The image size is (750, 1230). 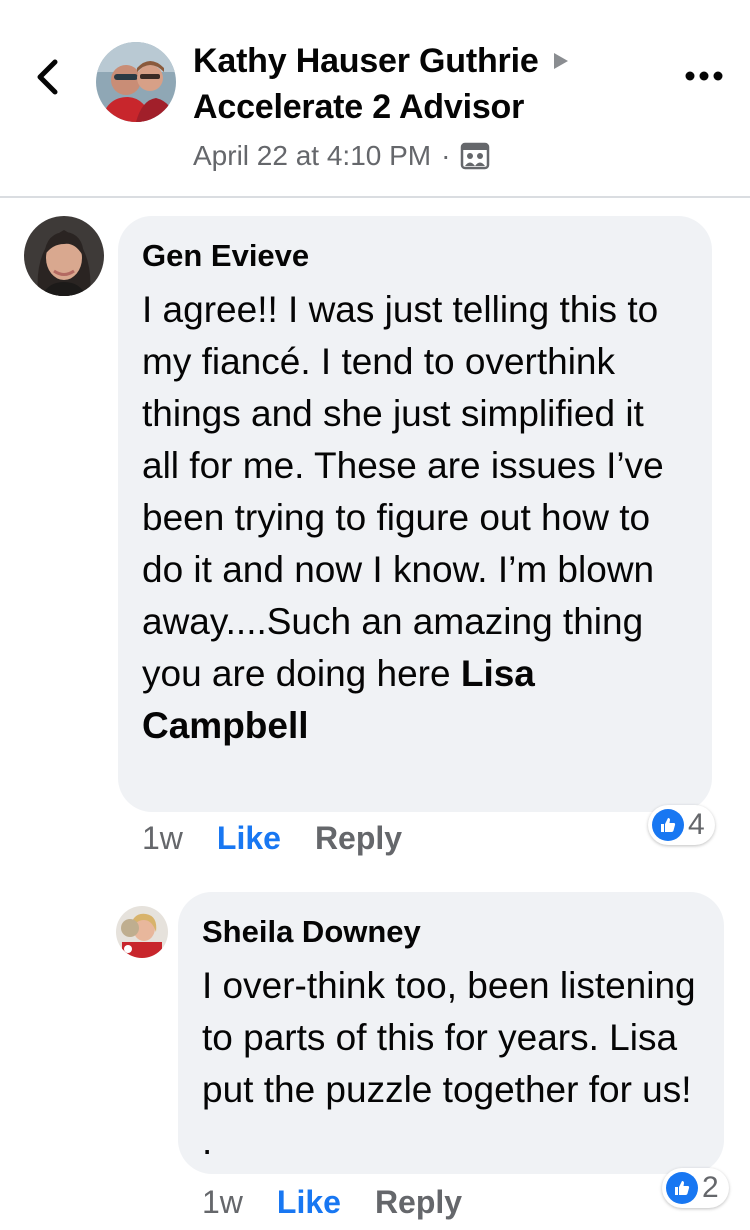 I want to click on post-meta: April 22 at 4:10 PM ·, so click(x=428, y=156).